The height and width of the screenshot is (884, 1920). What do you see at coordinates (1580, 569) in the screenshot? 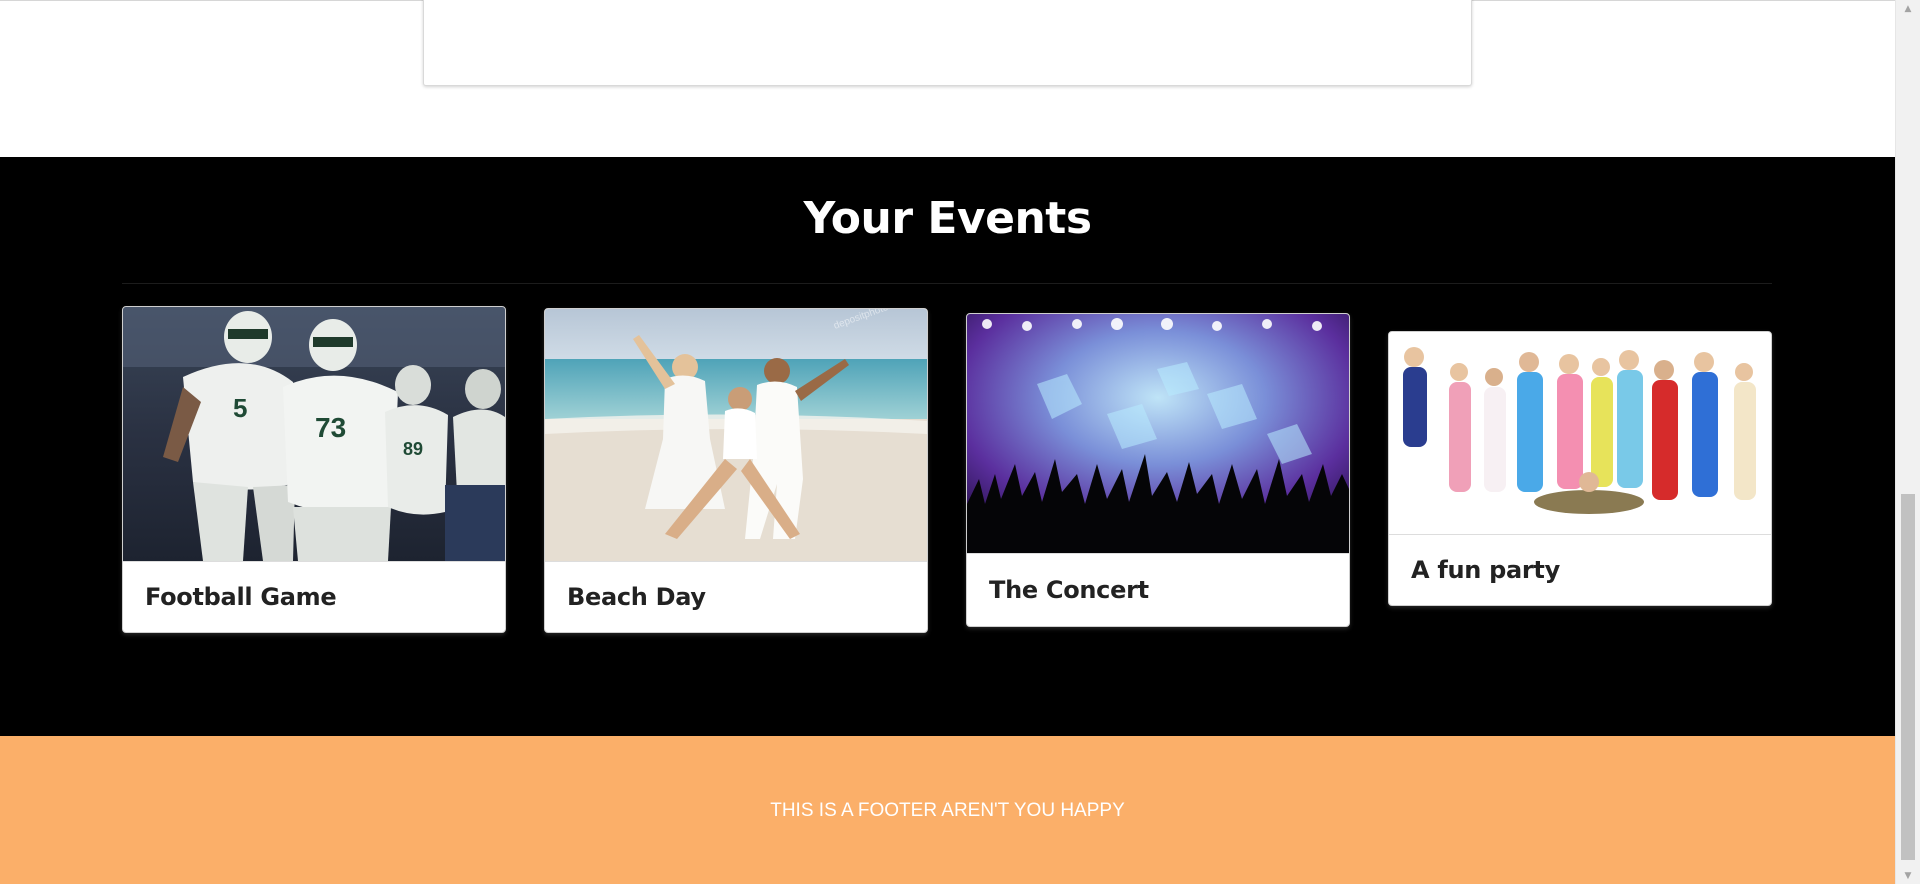
I see `event-title: A fun party` at bounding box center [1580, 569].